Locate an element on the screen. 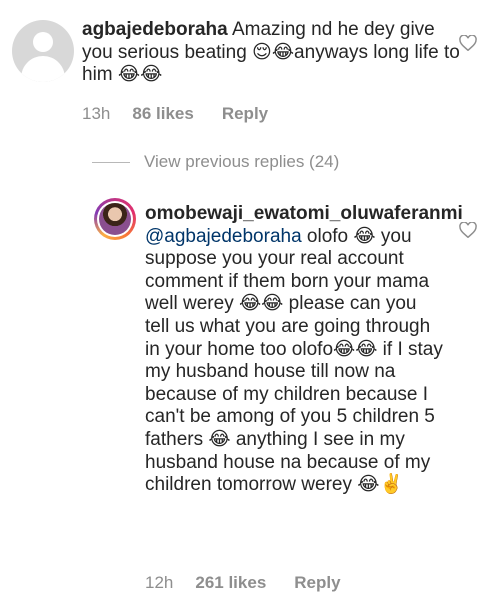  comment-likes: 86 likes is located at coordinates (162, 114).